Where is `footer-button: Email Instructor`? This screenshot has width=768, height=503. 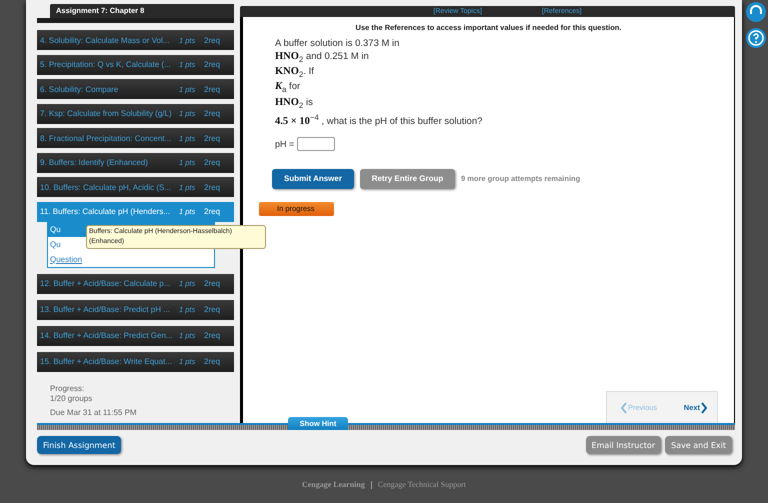
footer-button: Email Instructor is located at coordinates (624, 445).